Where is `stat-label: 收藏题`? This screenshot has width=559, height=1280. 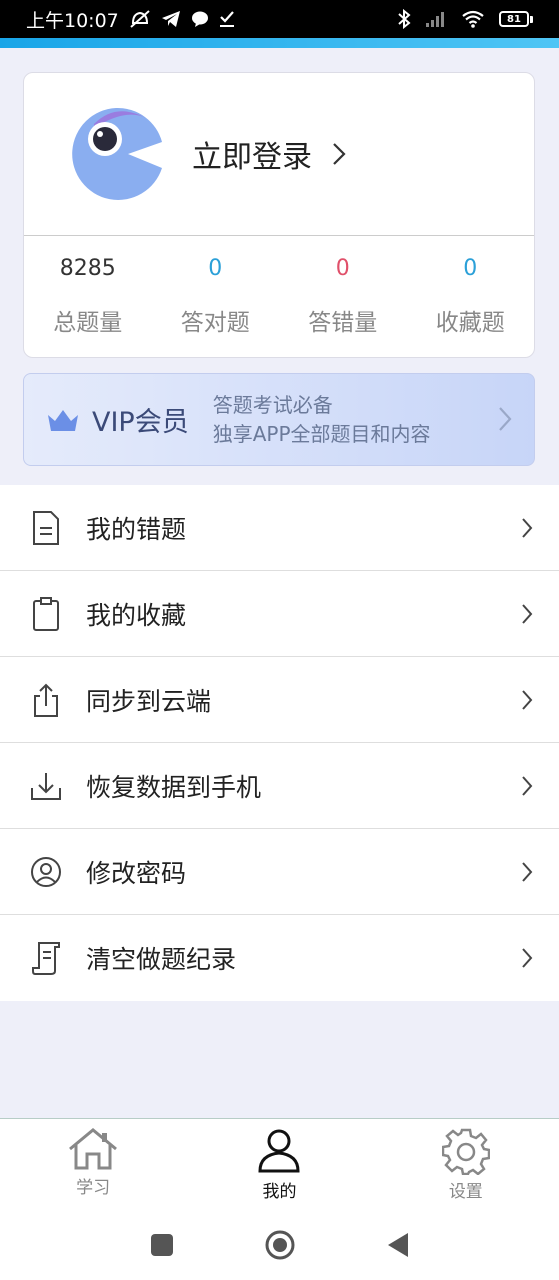 stat-label: 收藏题 is located at coordinates (470, 323).